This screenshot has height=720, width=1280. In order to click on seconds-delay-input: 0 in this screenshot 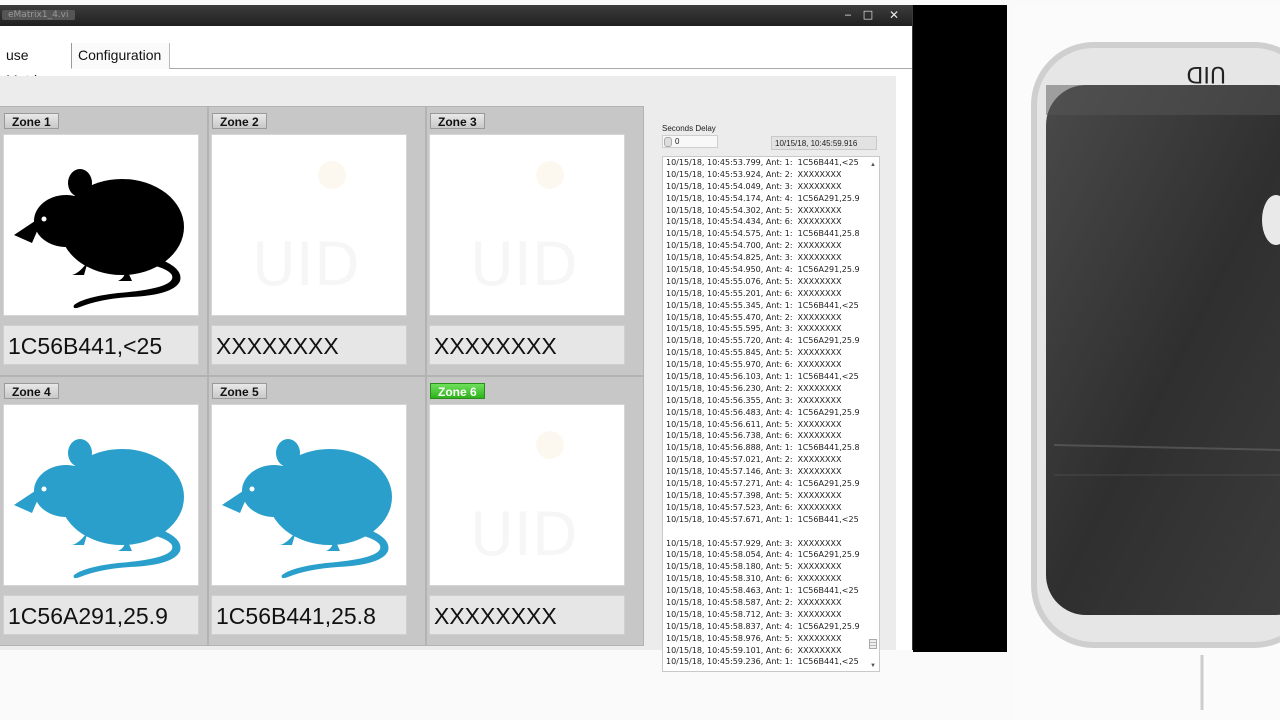, I will do `click(690, 141)`.